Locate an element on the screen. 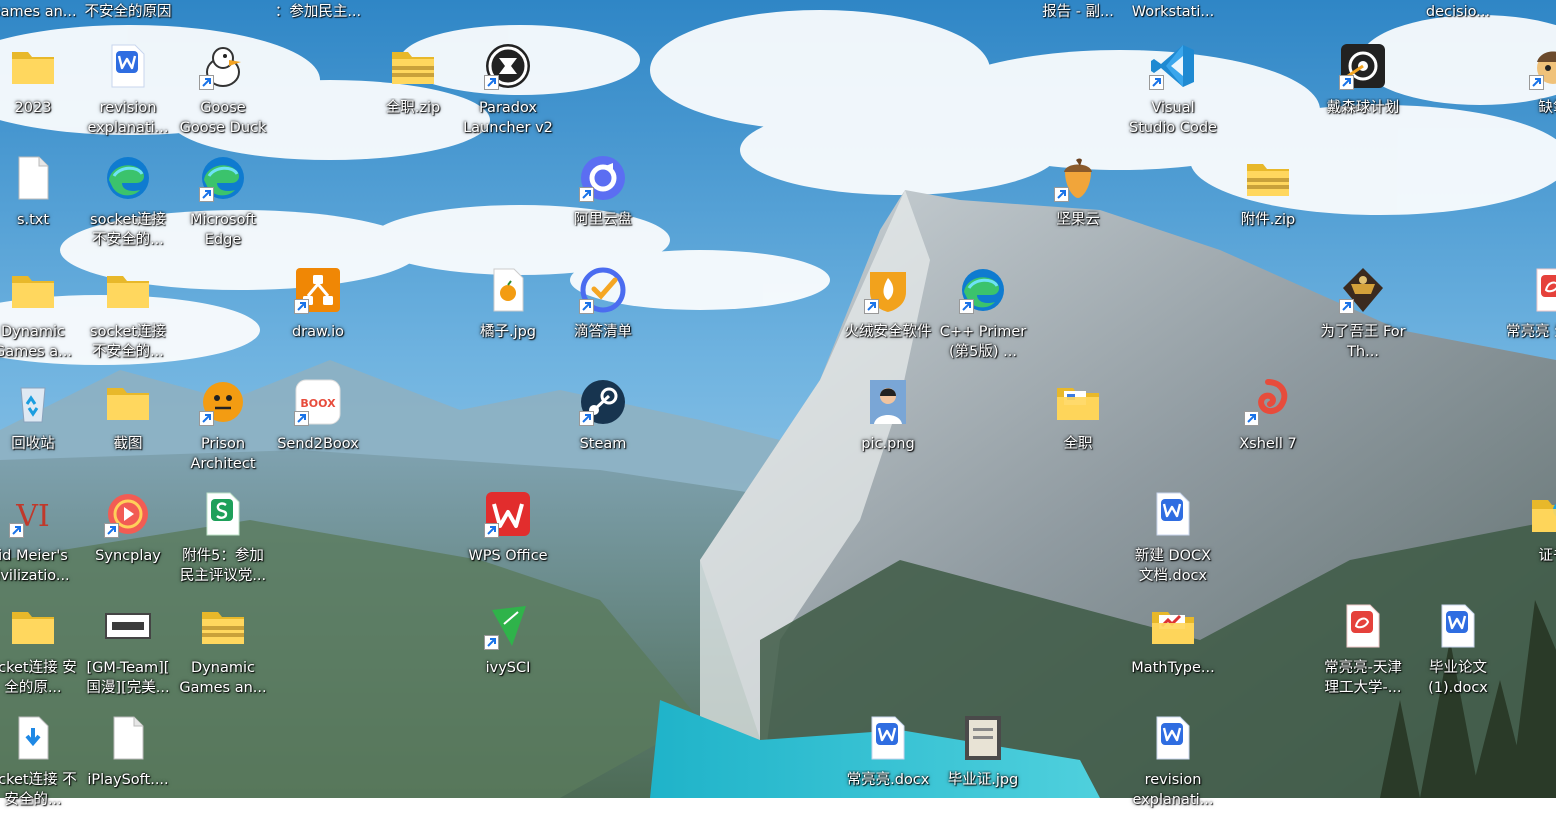 This screenshot has height=824, width=1556. forking-icon is located at coordinates (1363, 290).